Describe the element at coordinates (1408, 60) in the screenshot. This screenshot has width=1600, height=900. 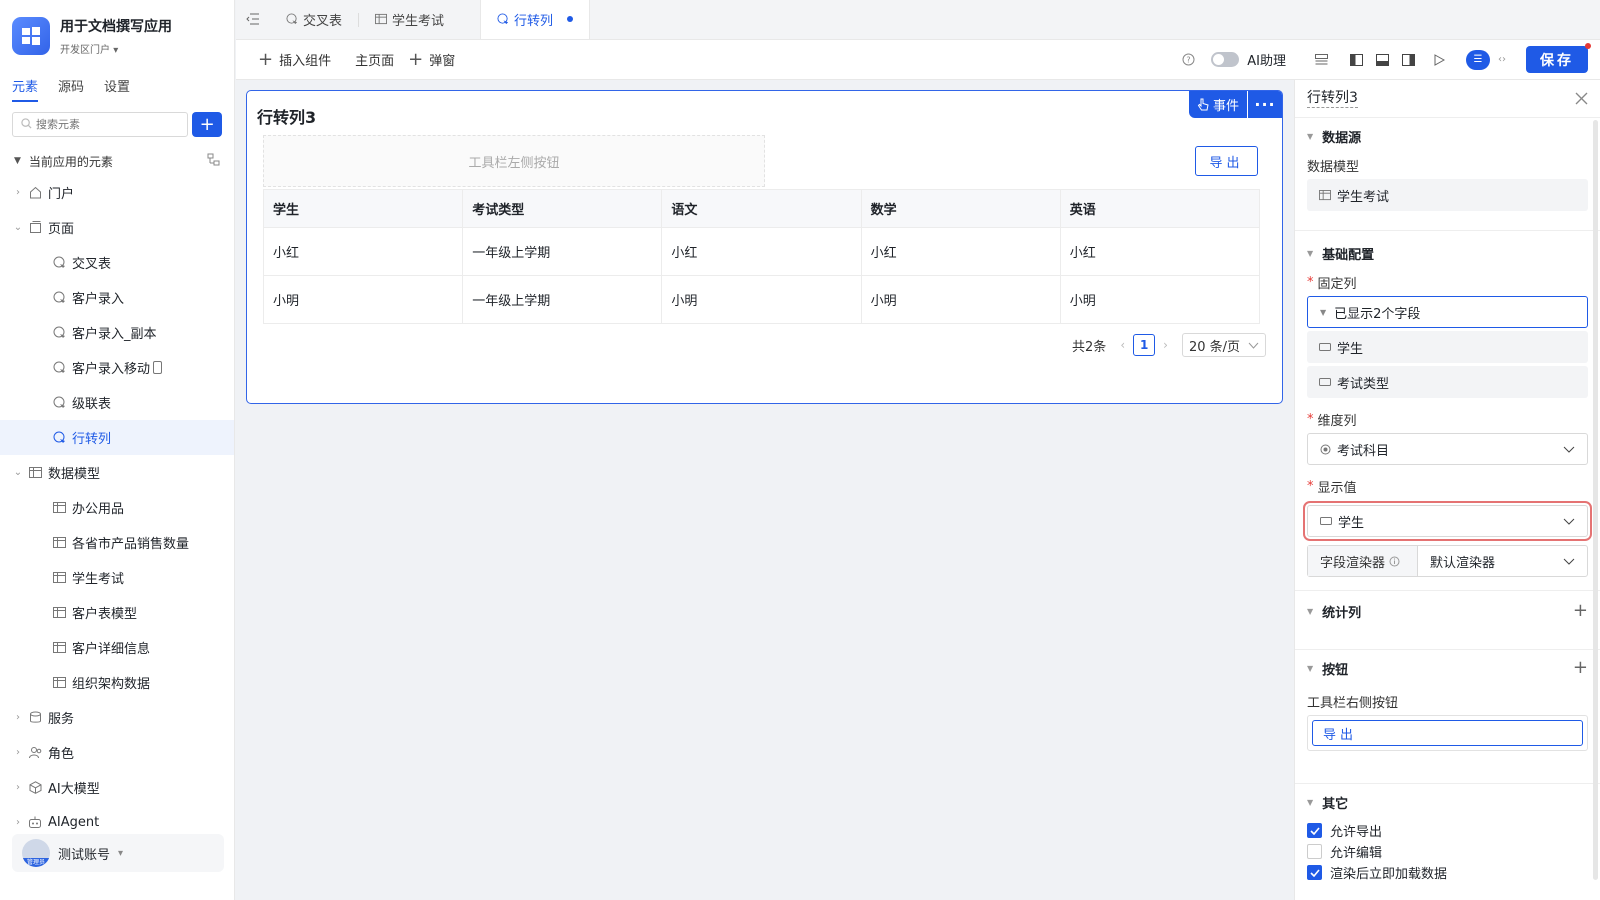
I see `right-panel-icon` at that location.